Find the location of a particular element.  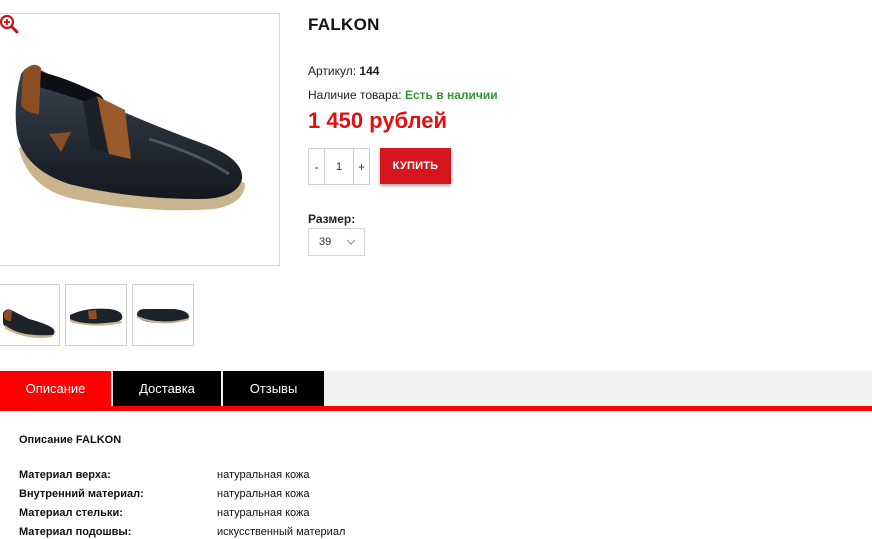

zoom-in-icon is located at coordinates (9, 24).